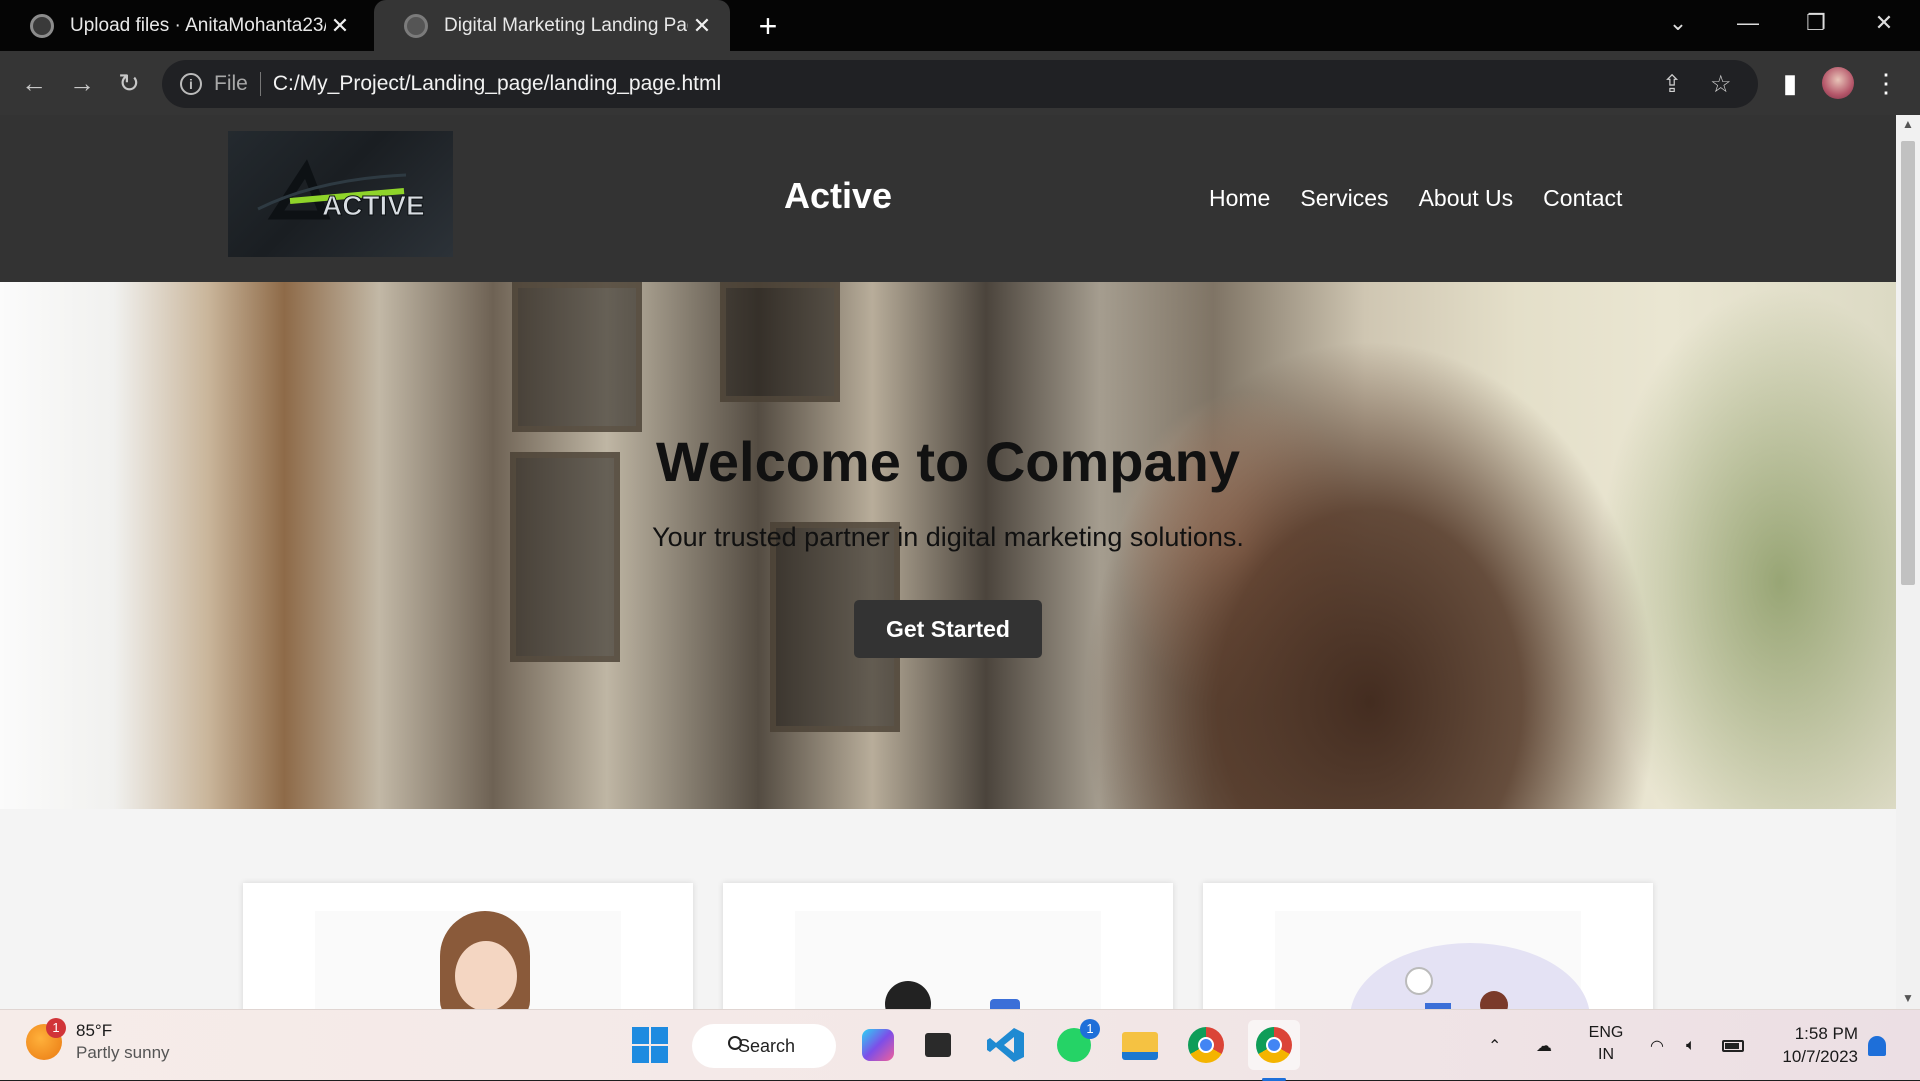 This screenshot has width=1920, height=1081. Describe the element at coordinates (129, 83) in the screenshot. I see `reload-button: ↻` at that location.